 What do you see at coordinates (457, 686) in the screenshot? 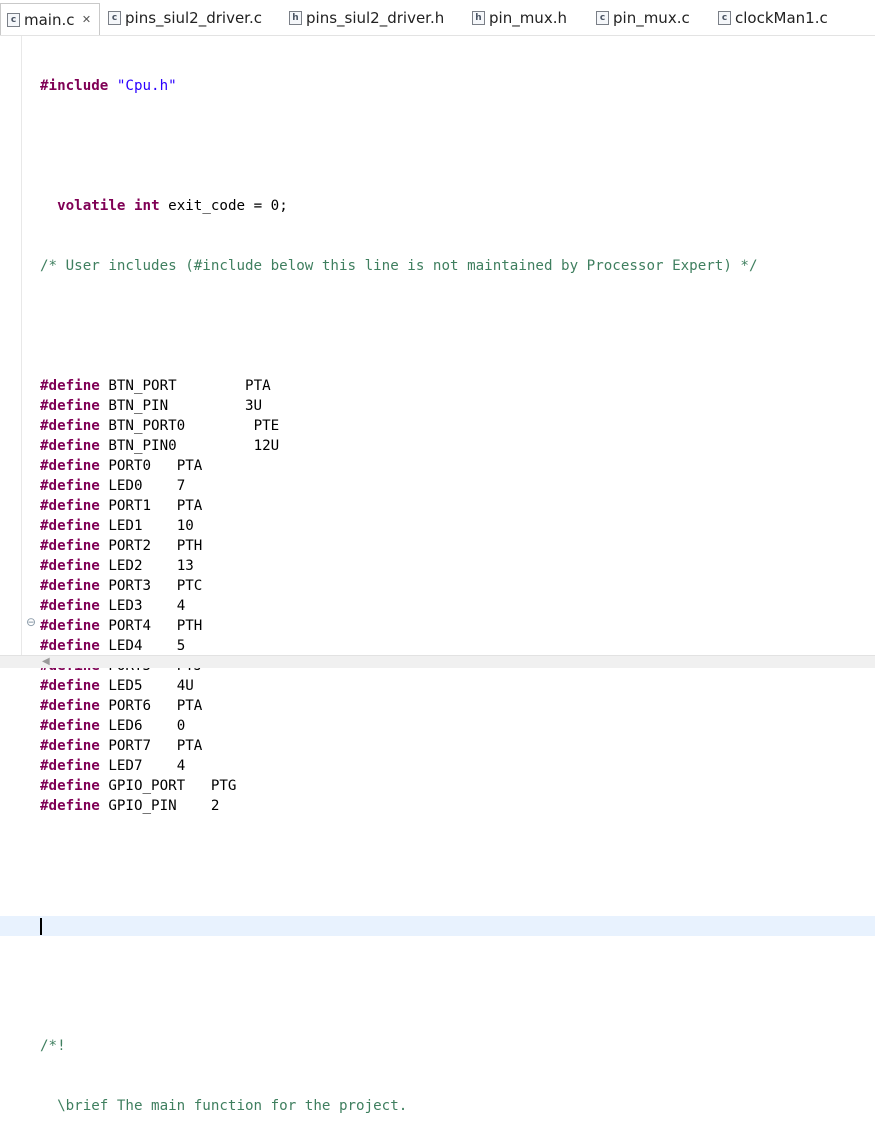
I see `define-line: #define LED5 4U` at bounding box center [457, 686].